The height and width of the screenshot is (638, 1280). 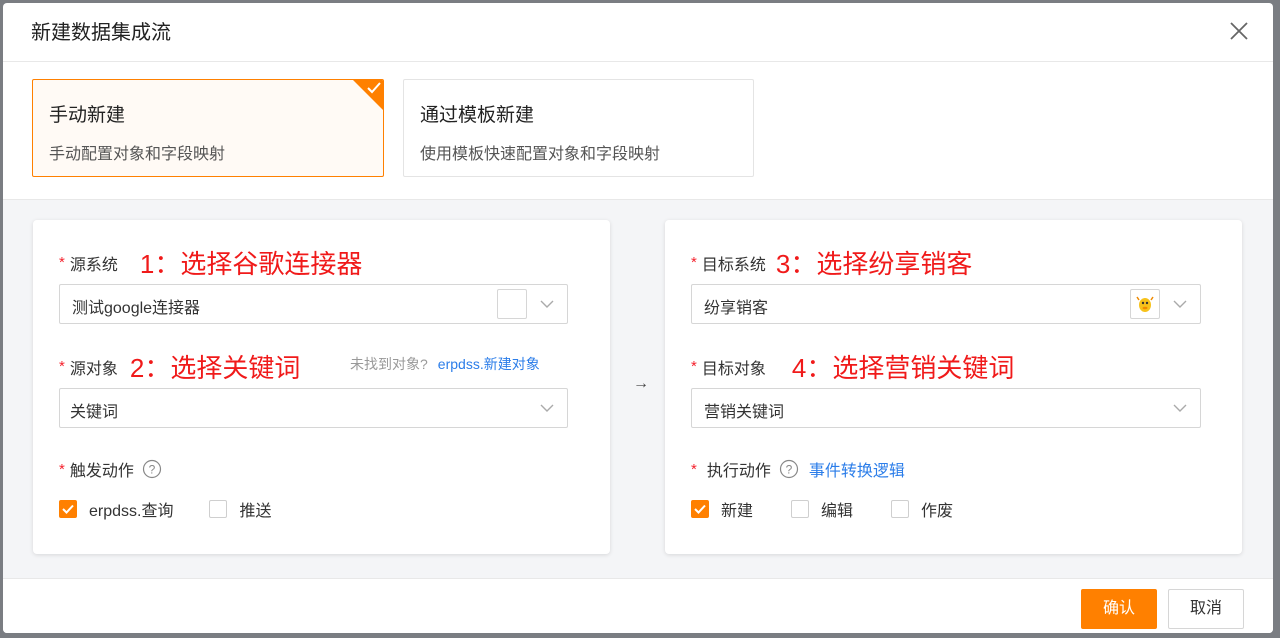 I want to click on event-conversion-logic-link: 事件转换逻辑, so click(x=857, y=469).